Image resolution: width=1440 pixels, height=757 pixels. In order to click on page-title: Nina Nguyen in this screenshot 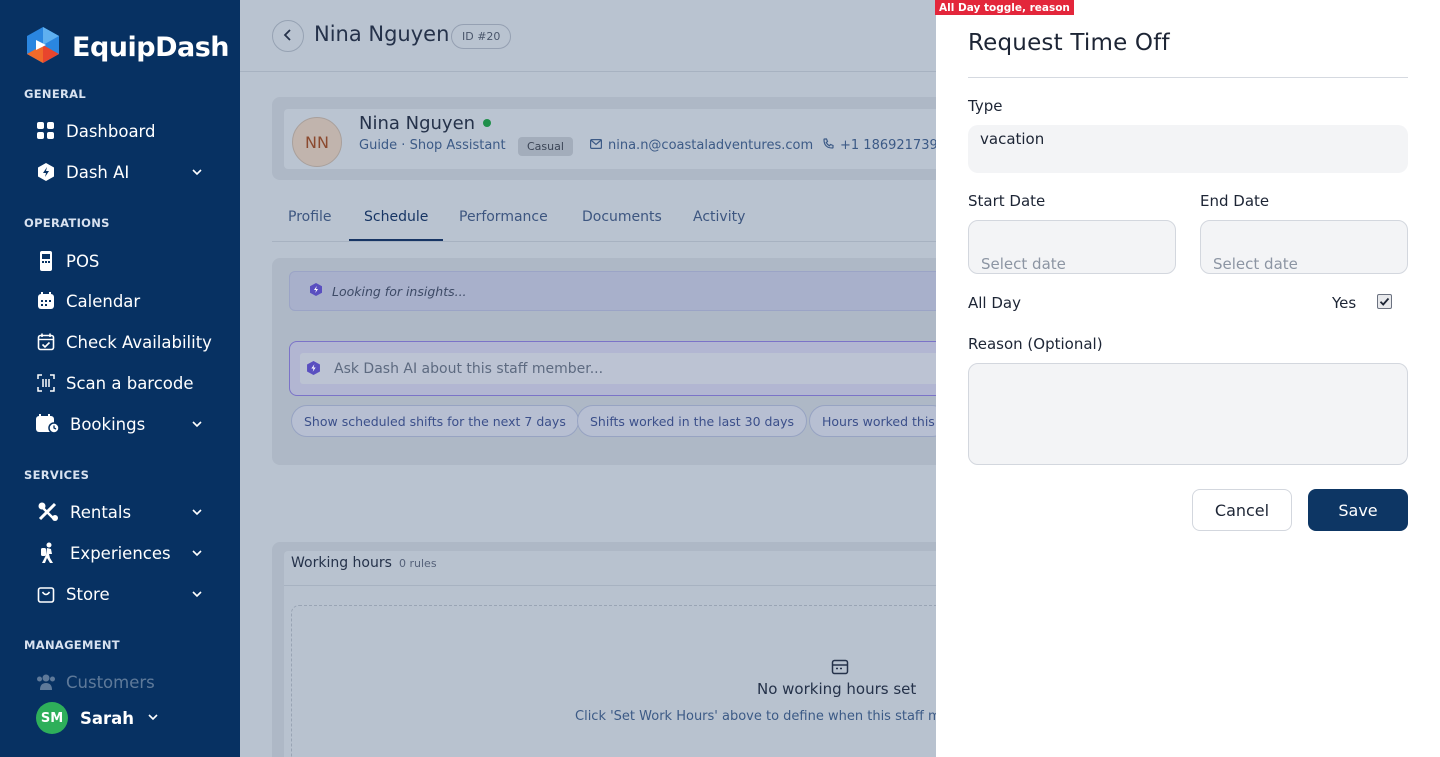, I will do `click(382, 34)`.